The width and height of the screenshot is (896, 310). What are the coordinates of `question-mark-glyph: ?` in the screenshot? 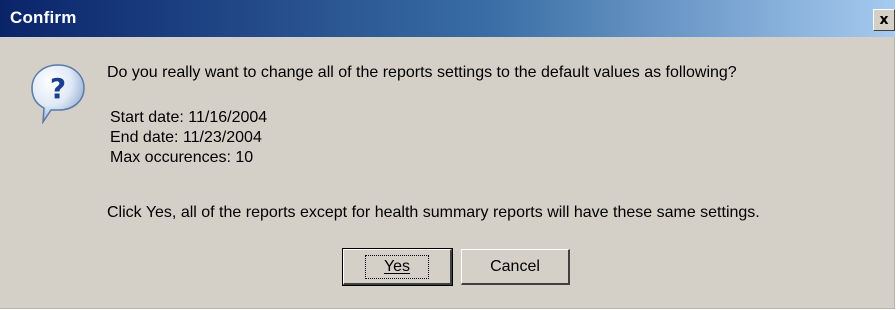 It's located at (58, 88).